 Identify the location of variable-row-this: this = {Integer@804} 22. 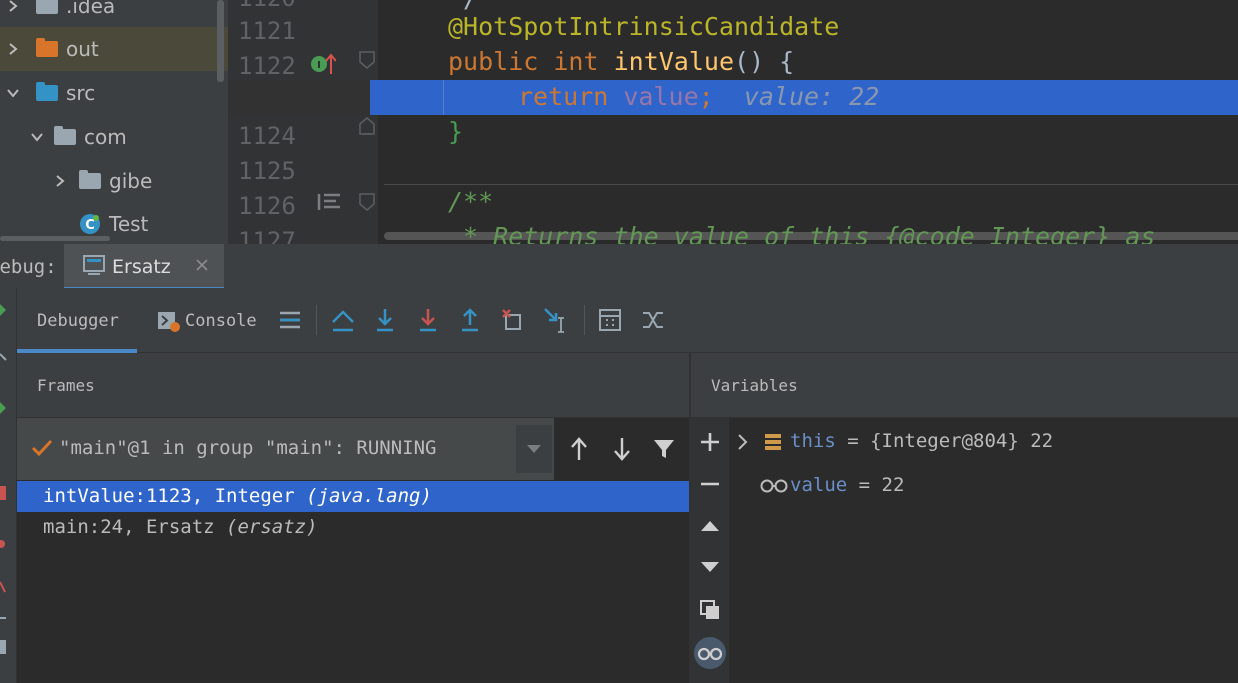
(921, 441).